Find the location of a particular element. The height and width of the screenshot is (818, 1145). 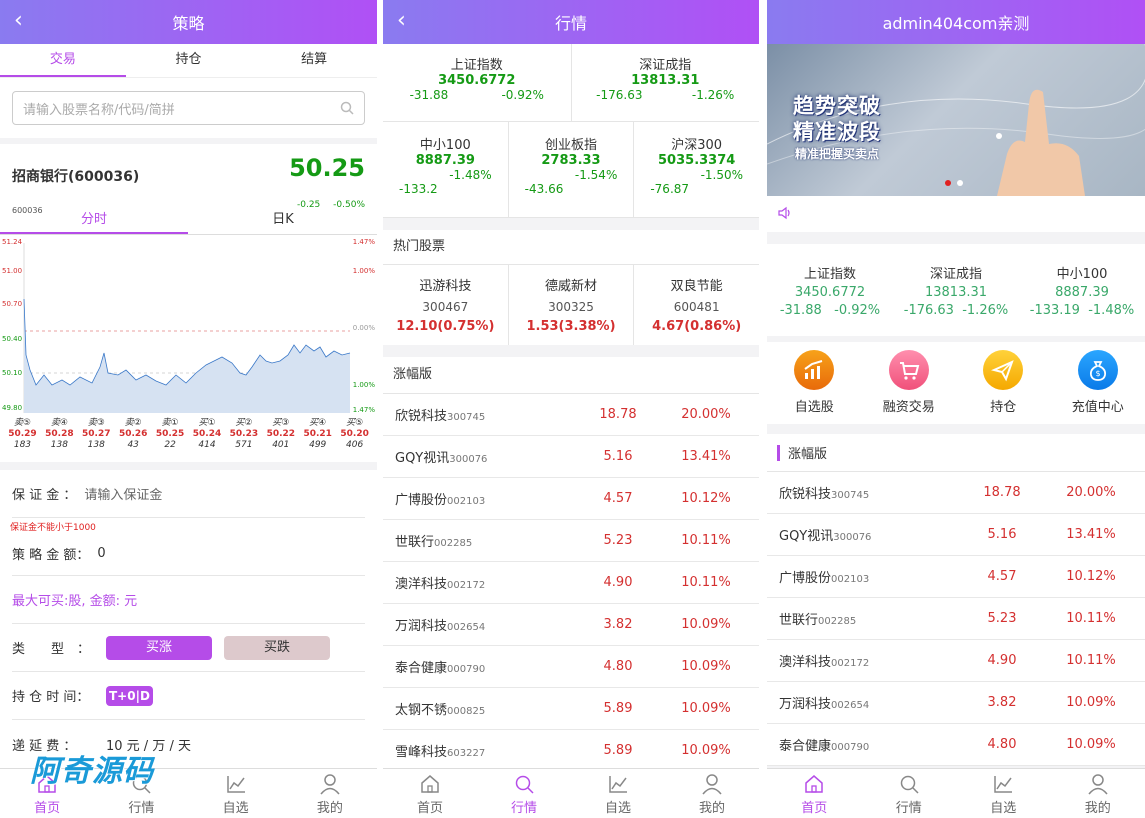

hot-stock-card: 迅游科技 300467 12.10(0.75%) is located at coordinates (446, 305).